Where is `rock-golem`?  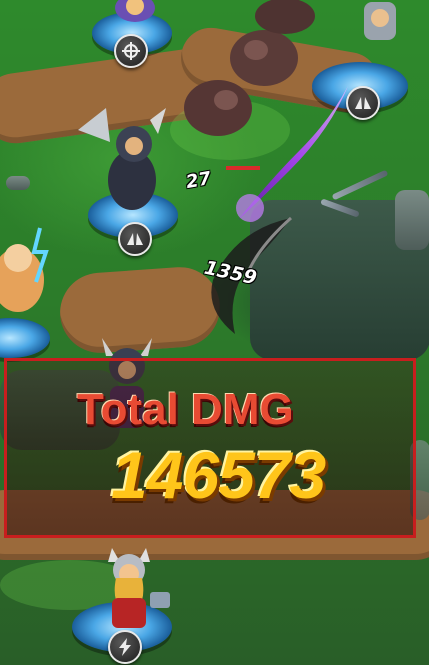
rock-golem is located at coordinates (285, 17).